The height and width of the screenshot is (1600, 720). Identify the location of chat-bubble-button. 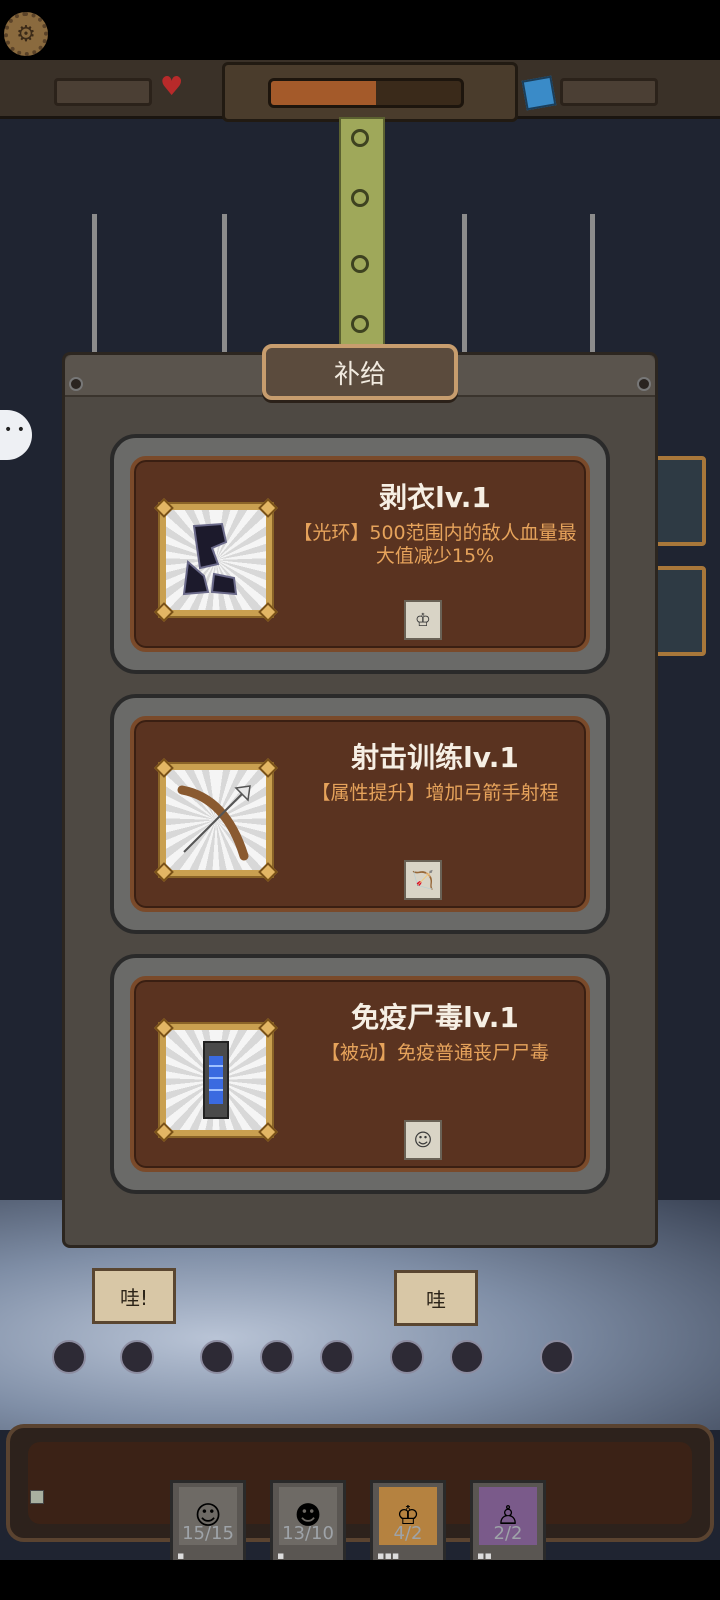
(16, 435).